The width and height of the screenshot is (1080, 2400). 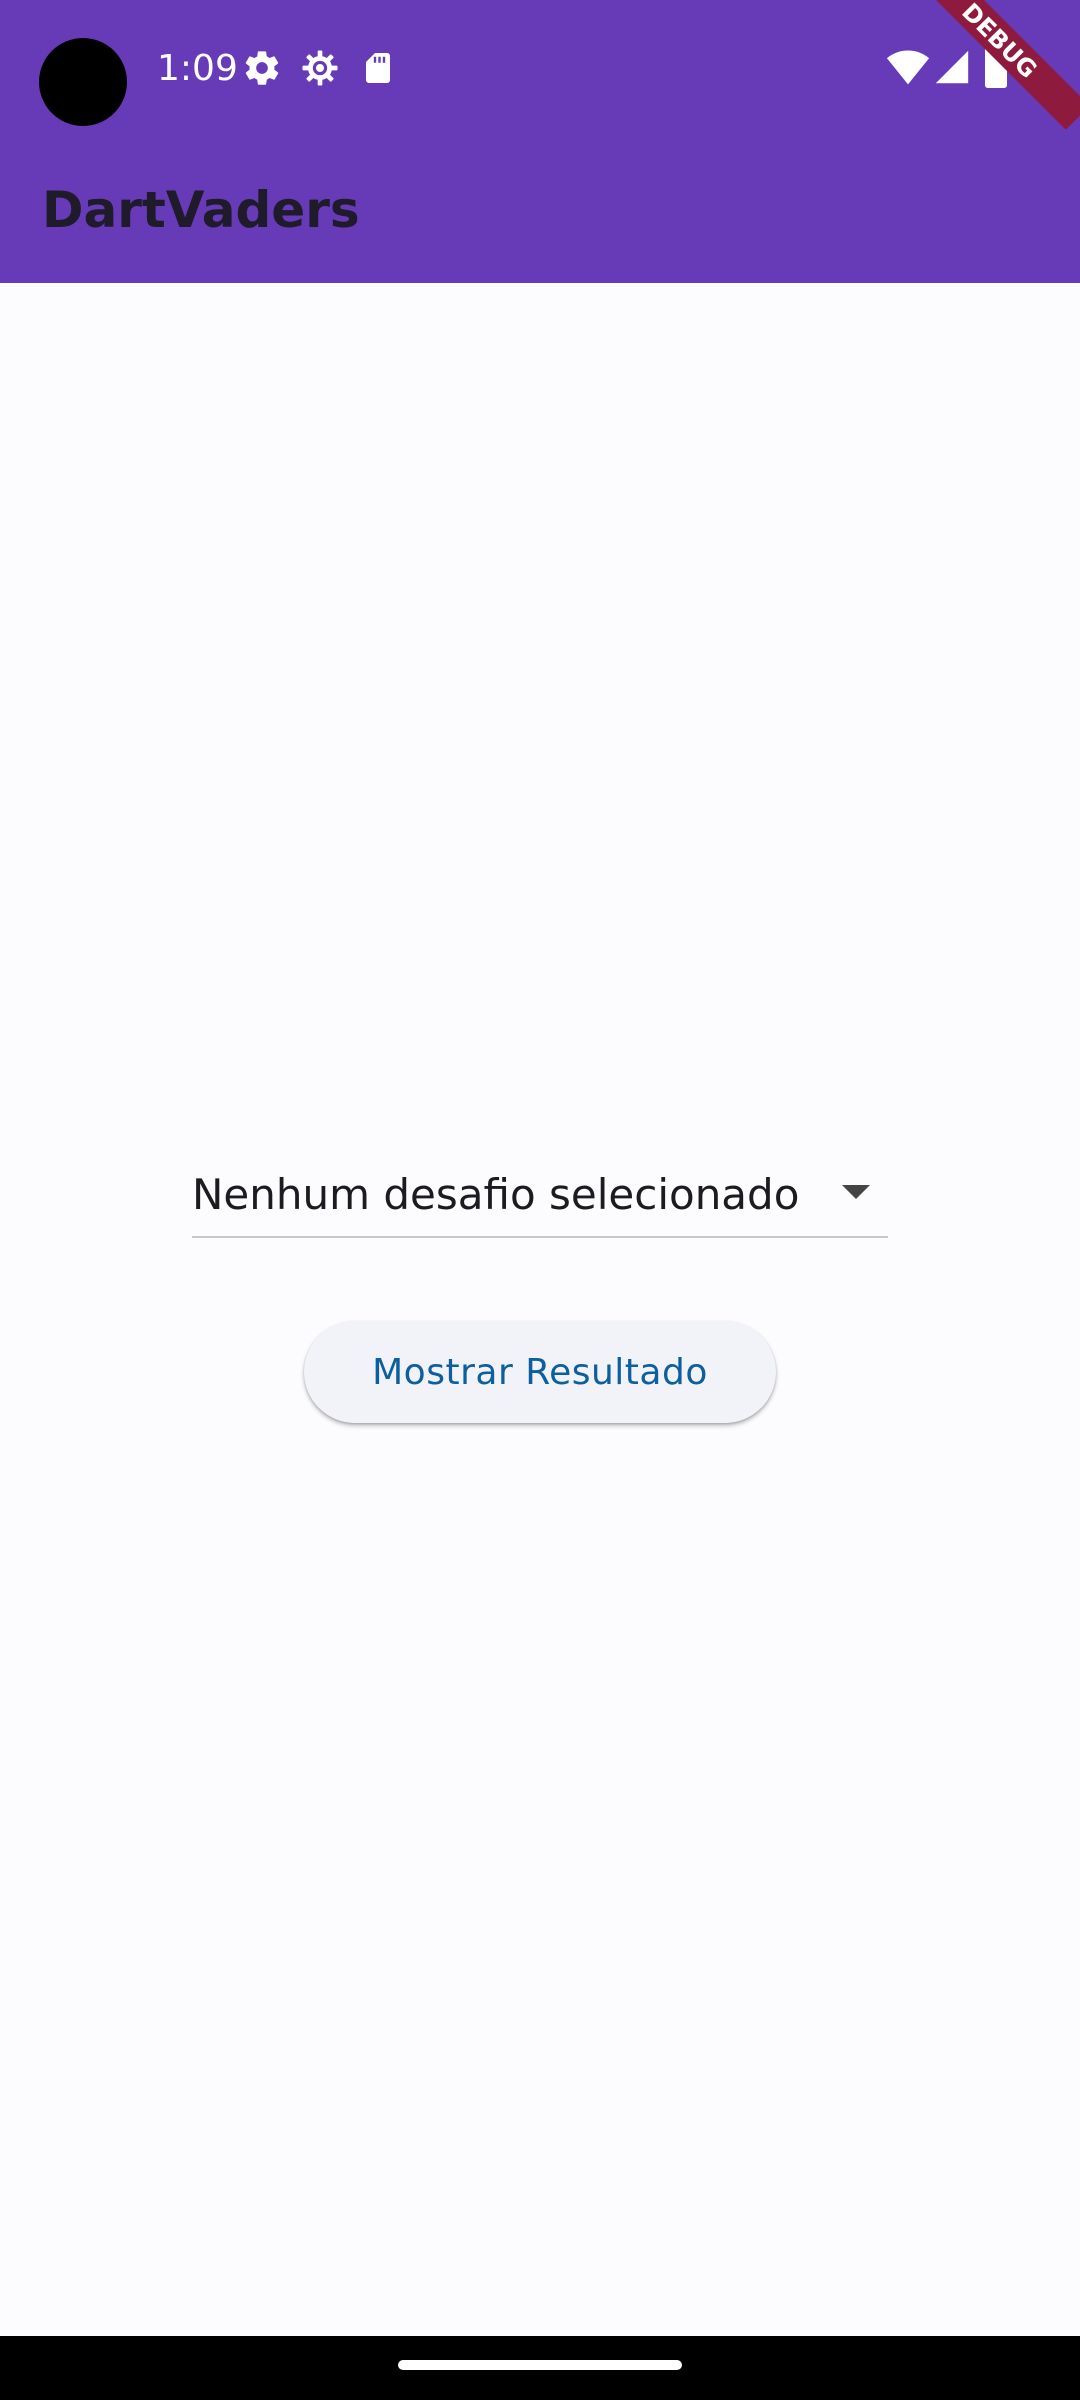 What do you see at coordinates (378, 68) in the screenshot?
I see `sd-card-icon` at bounding box center [378, 68].